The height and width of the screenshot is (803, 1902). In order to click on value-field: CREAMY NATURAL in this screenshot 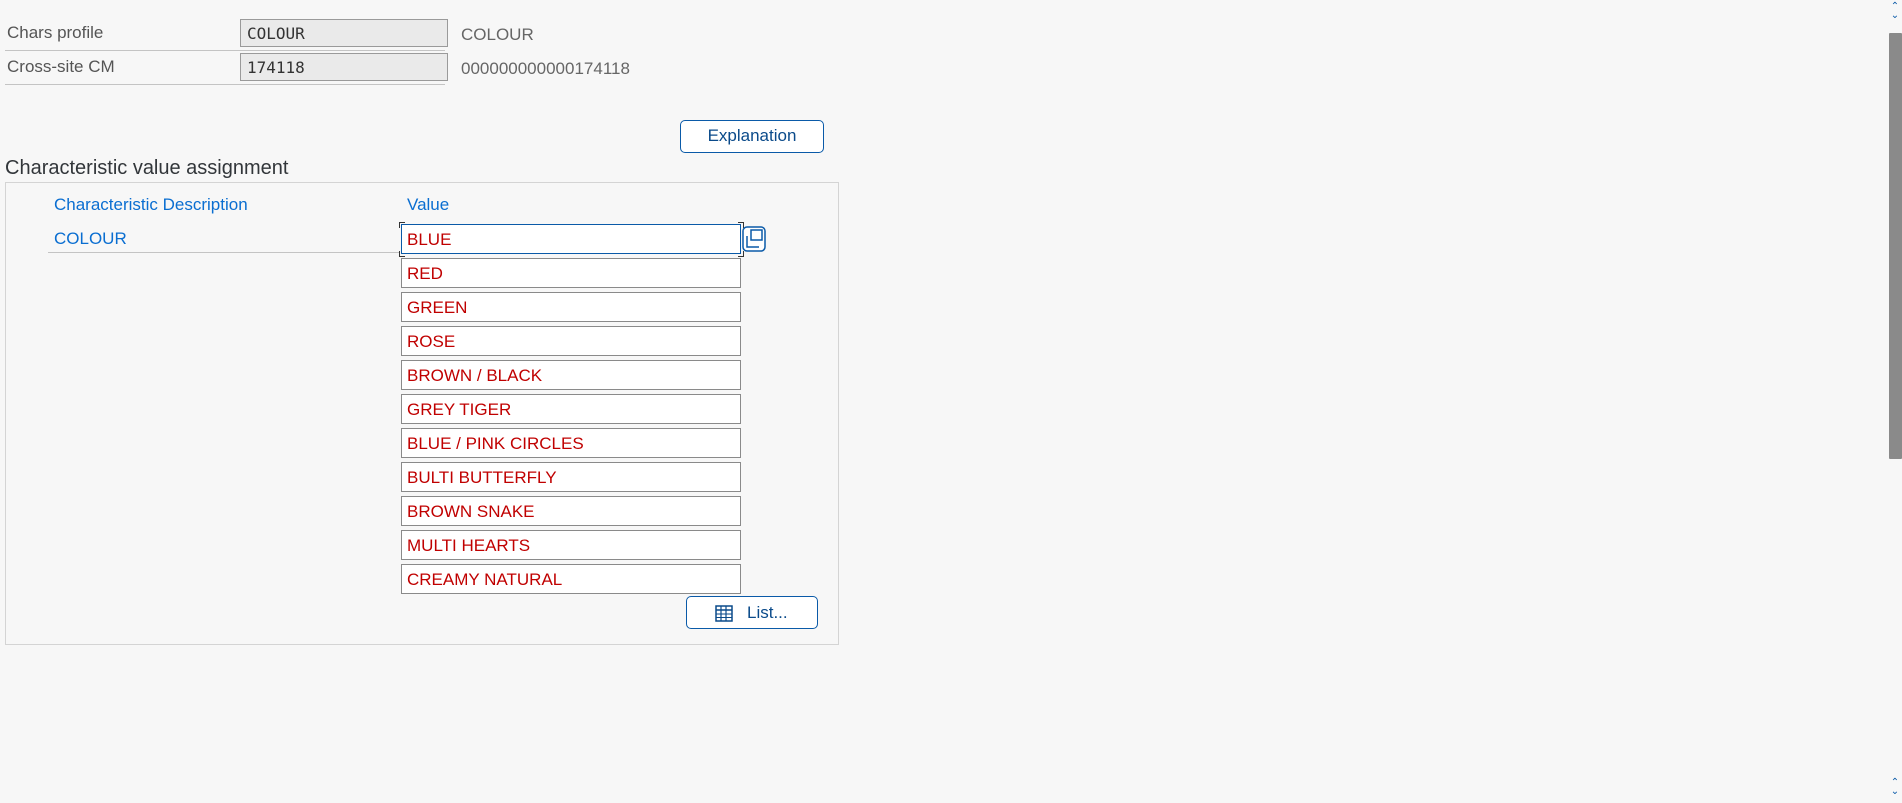, I will do `click(571, 579)`.